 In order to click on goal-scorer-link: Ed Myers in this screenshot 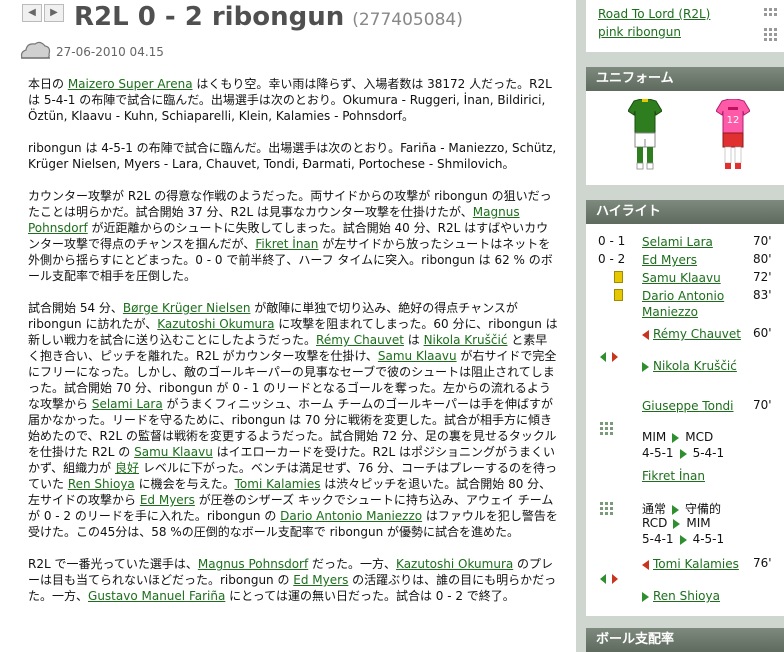, I will do `click(698, 260)`.